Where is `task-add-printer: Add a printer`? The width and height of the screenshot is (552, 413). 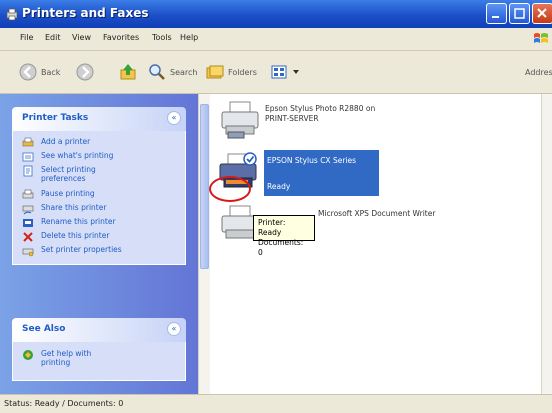
task-add-printer: Add a printer is located at coordinates (99, 143).